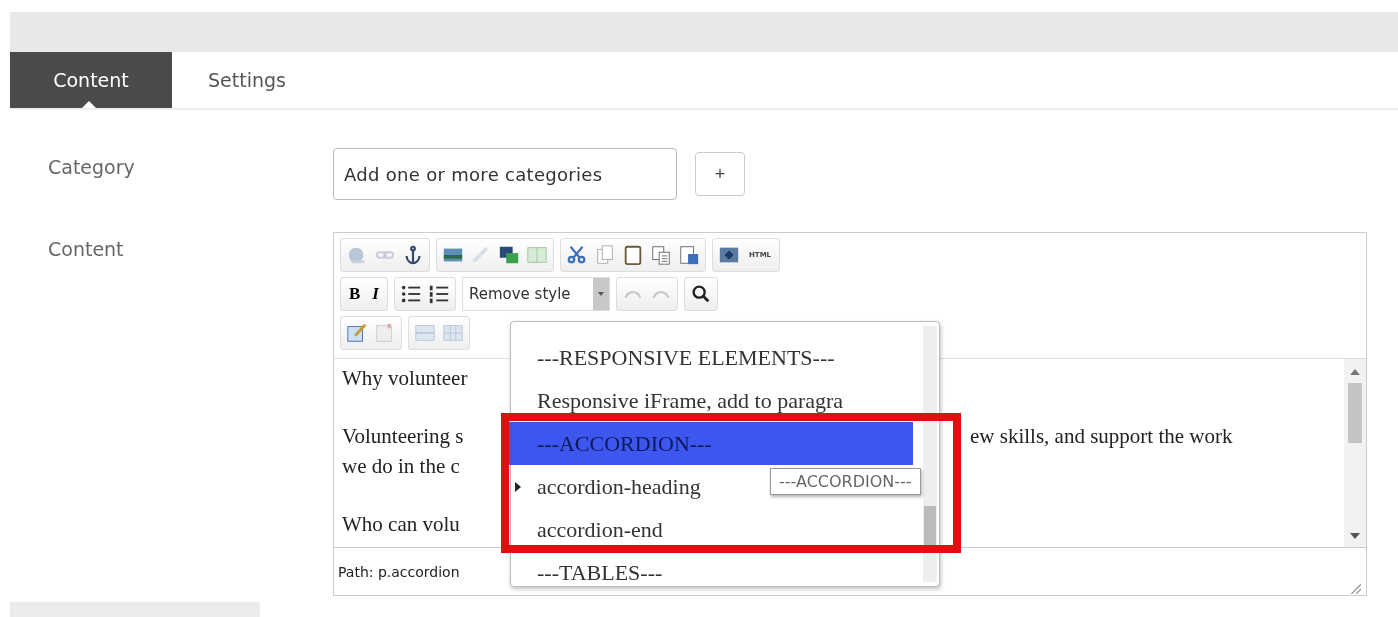 The height and width of the screenshot is (617, 1398). Describe the element at coordinates (86, 249) in the screenshot. I see `field-label: Content` at that location.